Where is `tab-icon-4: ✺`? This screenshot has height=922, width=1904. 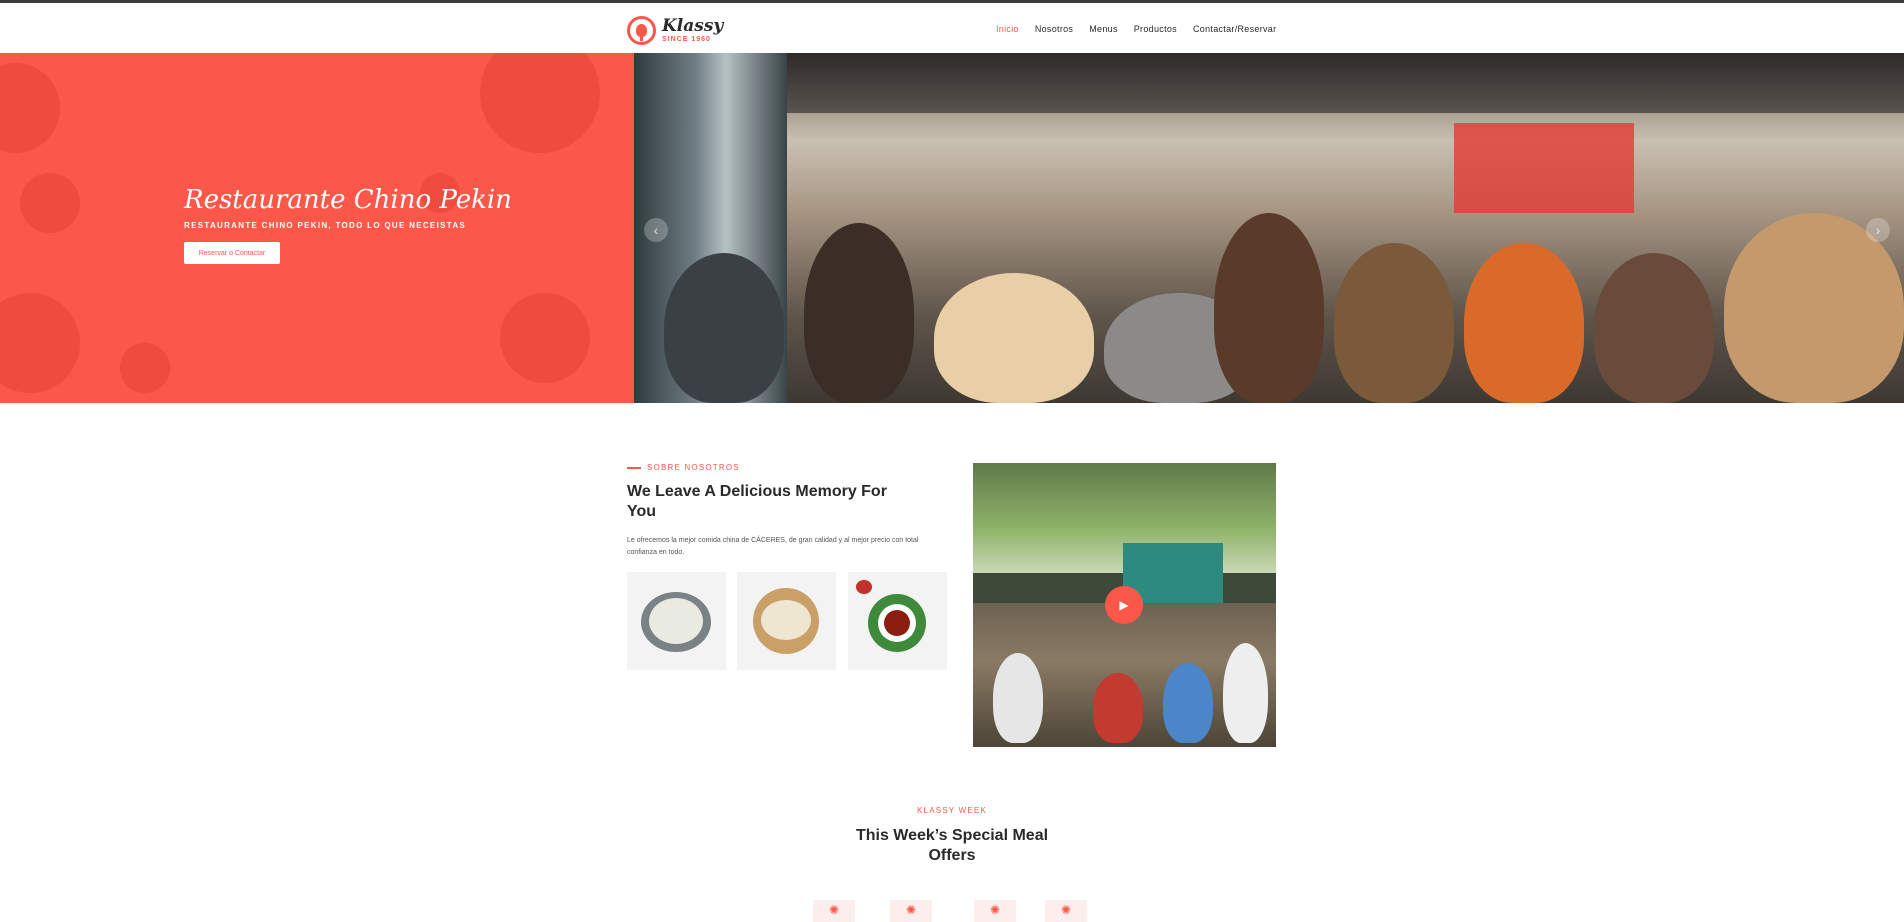 tab-icon-4: ✺ is located at coordinates (1066, 911).